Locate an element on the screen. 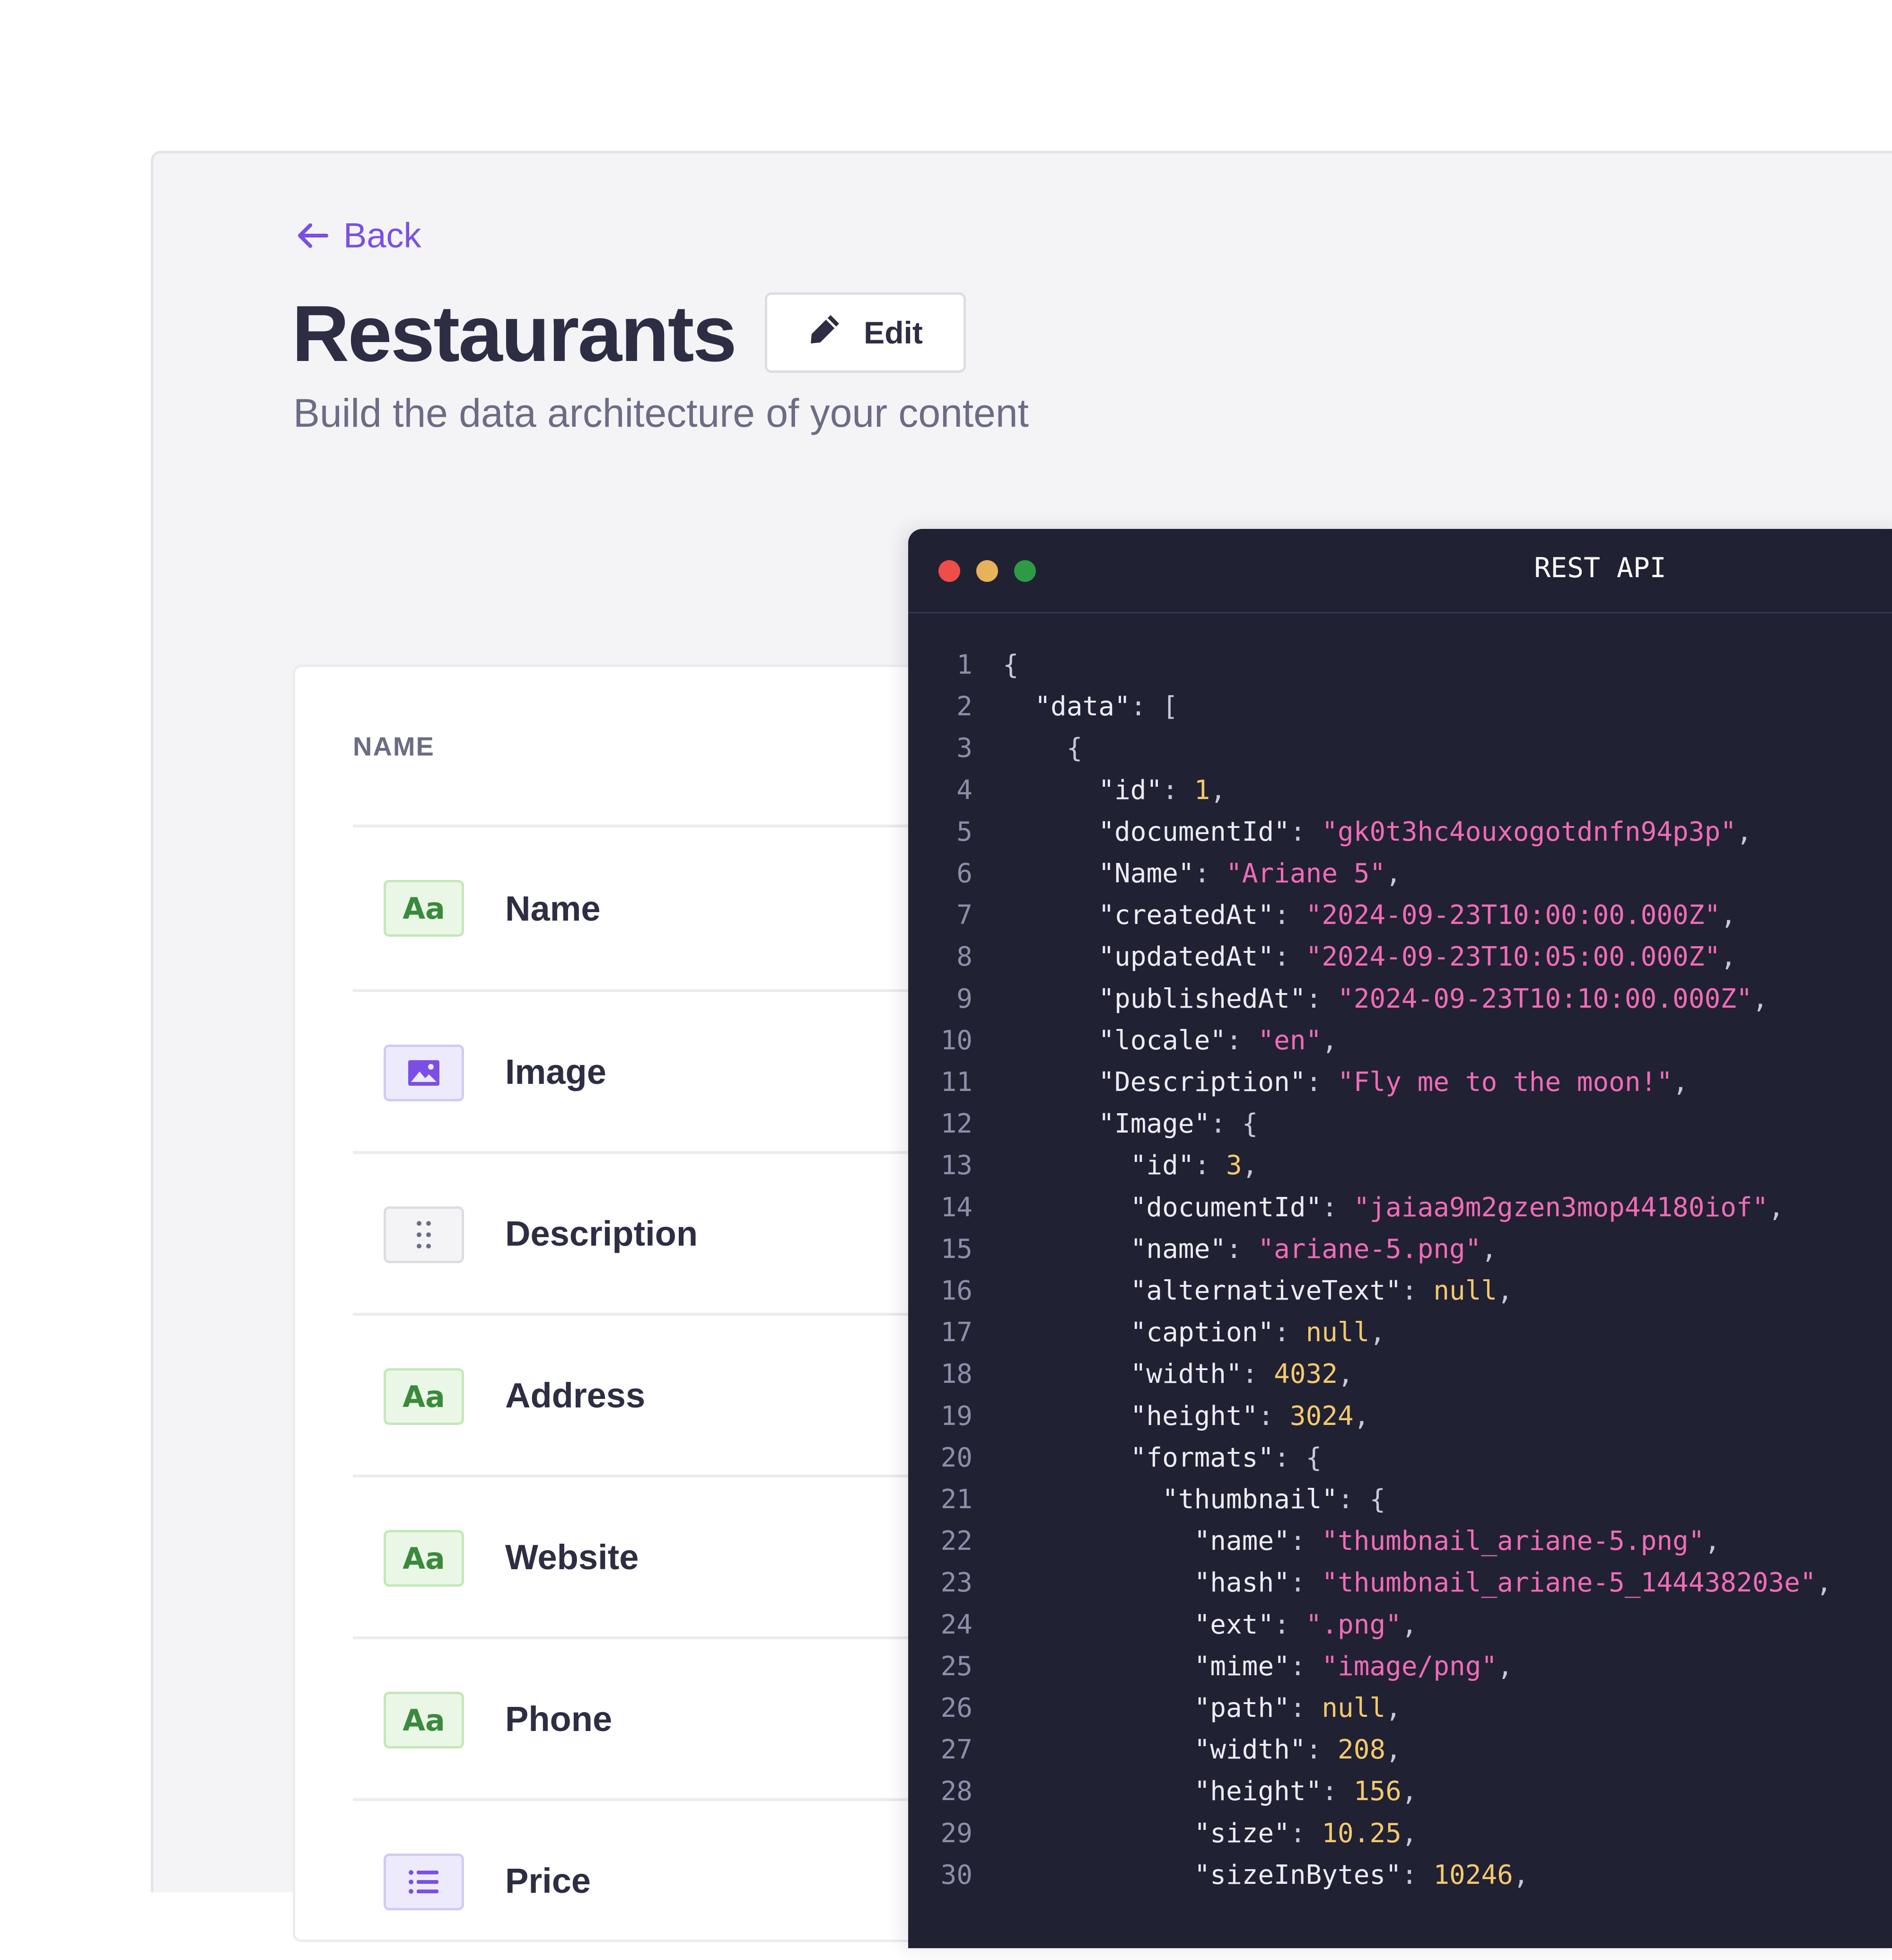 This screenshot has width=1892, height=1960. field-label: Price is located at coordinates (548, 1880).